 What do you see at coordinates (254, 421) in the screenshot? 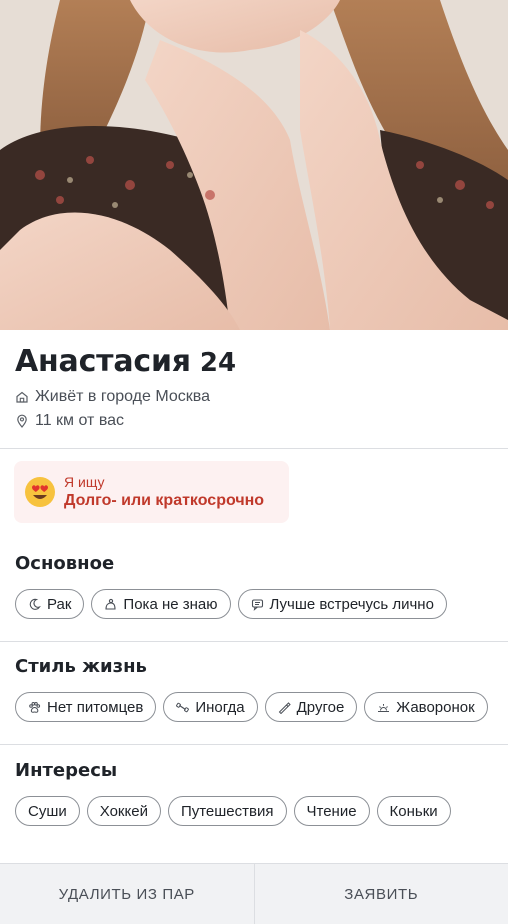
I see `distance-row: 11 км от вас` at bounding box center [254, 421].